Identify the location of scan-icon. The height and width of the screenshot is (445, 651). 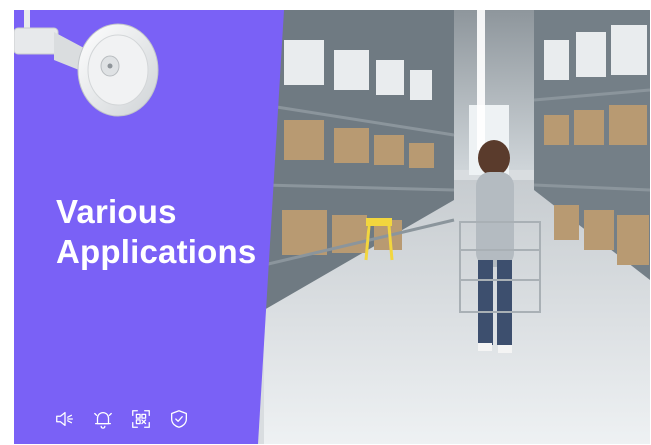
(141, 419).